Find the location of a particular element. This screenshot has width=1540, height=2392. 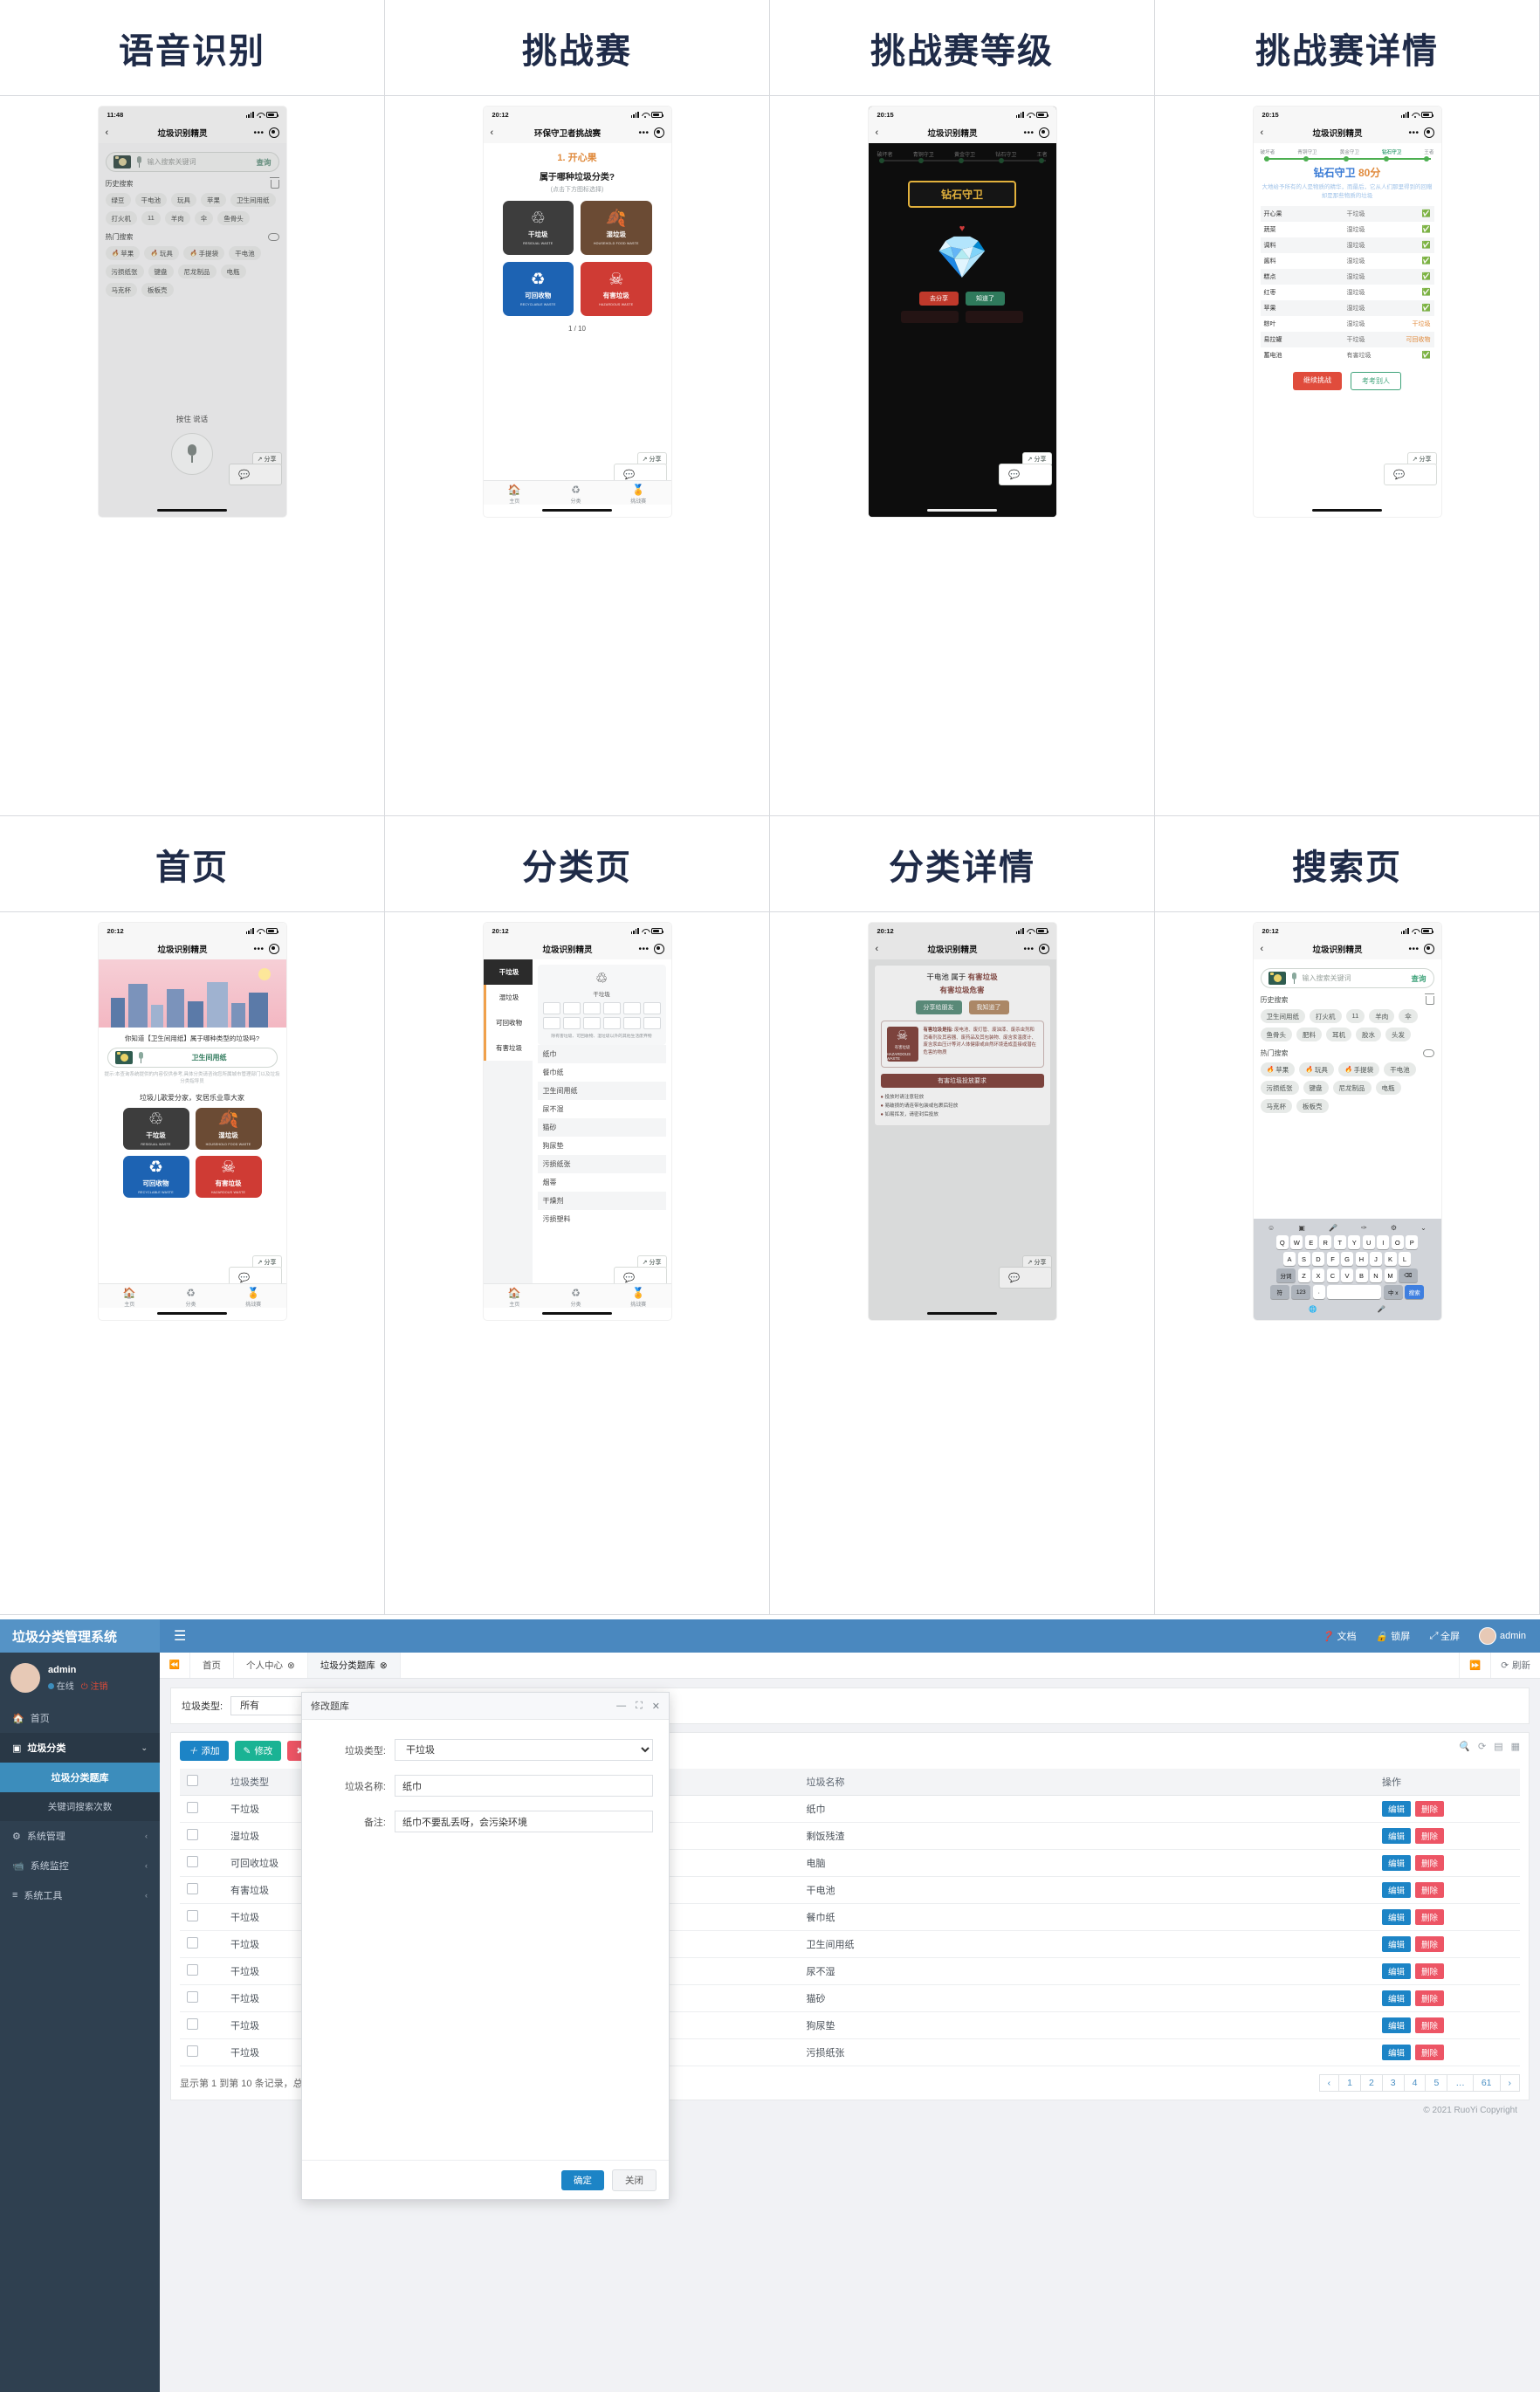

online-status: 在线 is located at coordinates (61, 1685).